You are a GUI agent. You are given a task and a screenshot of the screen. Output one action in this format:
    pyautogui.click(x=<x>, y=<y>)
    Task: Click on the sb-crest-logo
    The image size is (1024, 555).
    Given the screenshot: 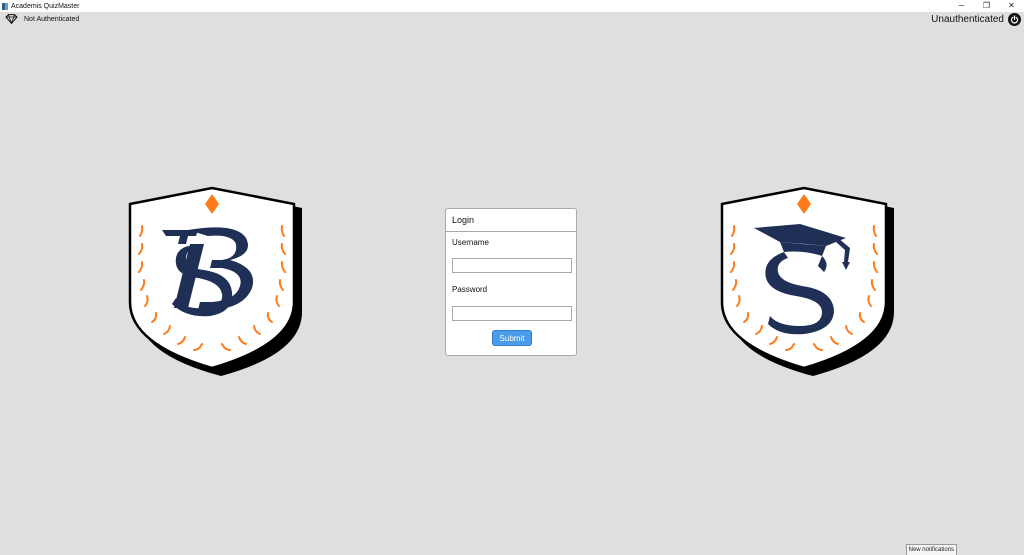 What is the action you would take?
    pyautogui.click(x=216, y=281)
    